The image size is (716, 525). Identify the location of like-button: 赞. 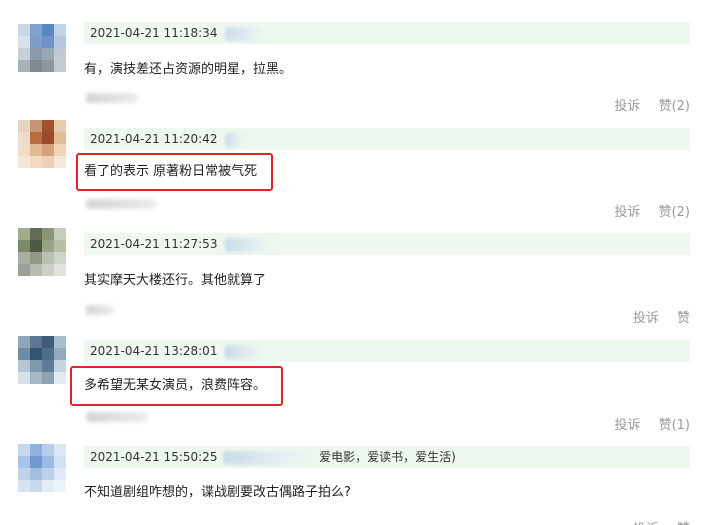
(683, 318).